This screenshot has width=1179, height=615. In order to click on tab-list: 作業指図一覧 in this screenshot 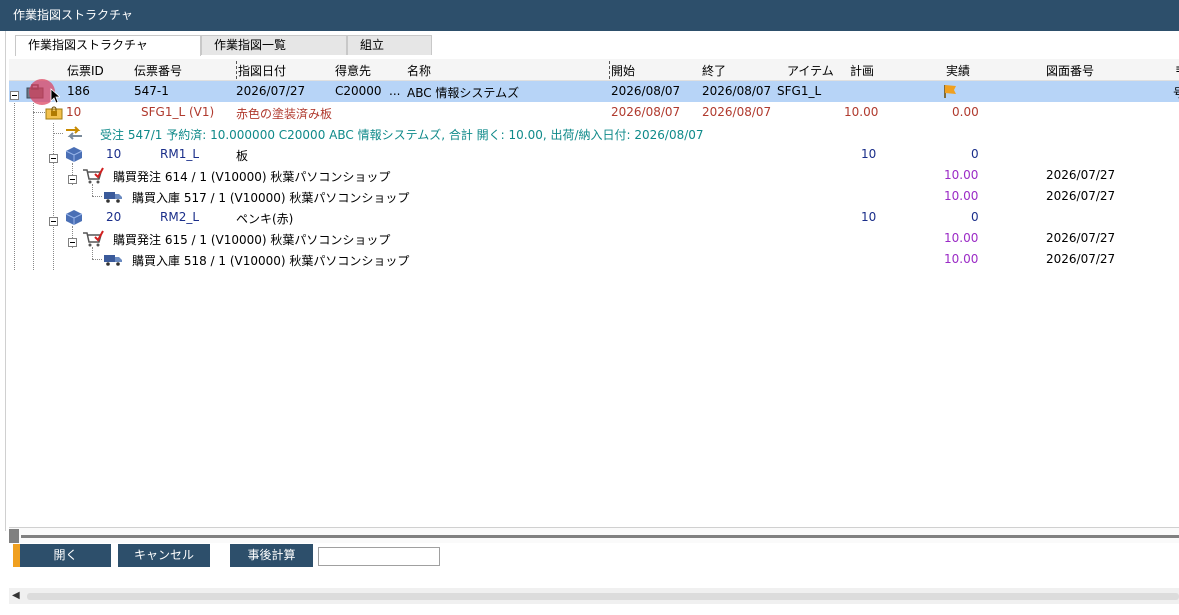, I will do `click(274, 45)`.